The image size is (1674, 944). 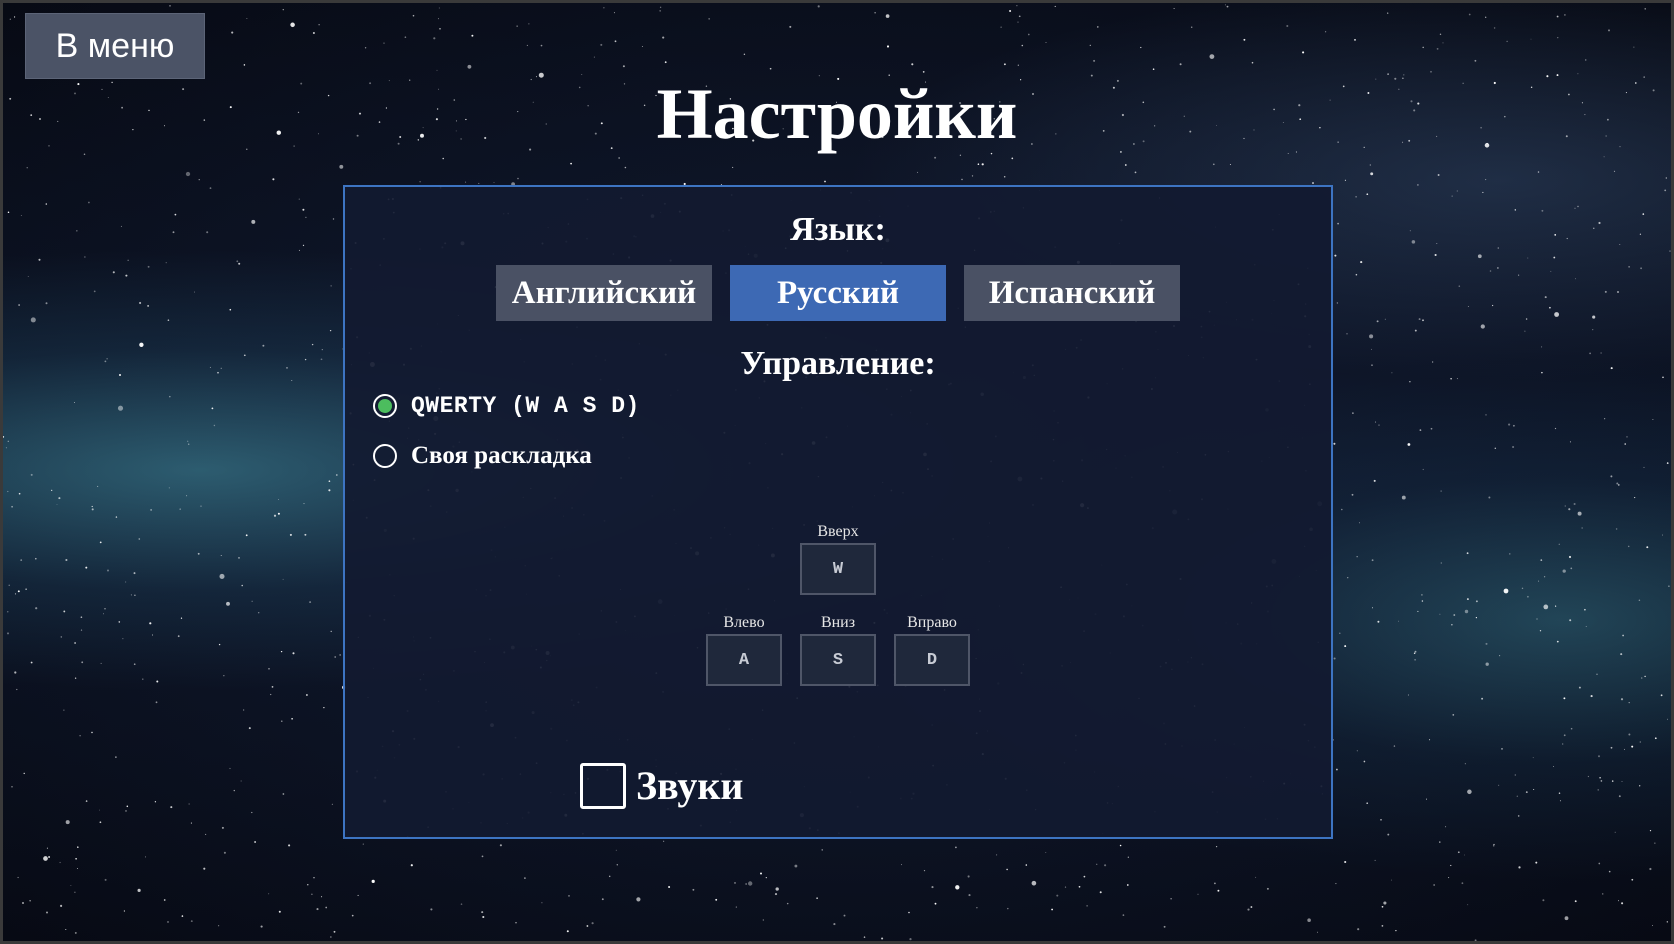 I want to click on sound-label: Звуки, so click(x=690, y=785).